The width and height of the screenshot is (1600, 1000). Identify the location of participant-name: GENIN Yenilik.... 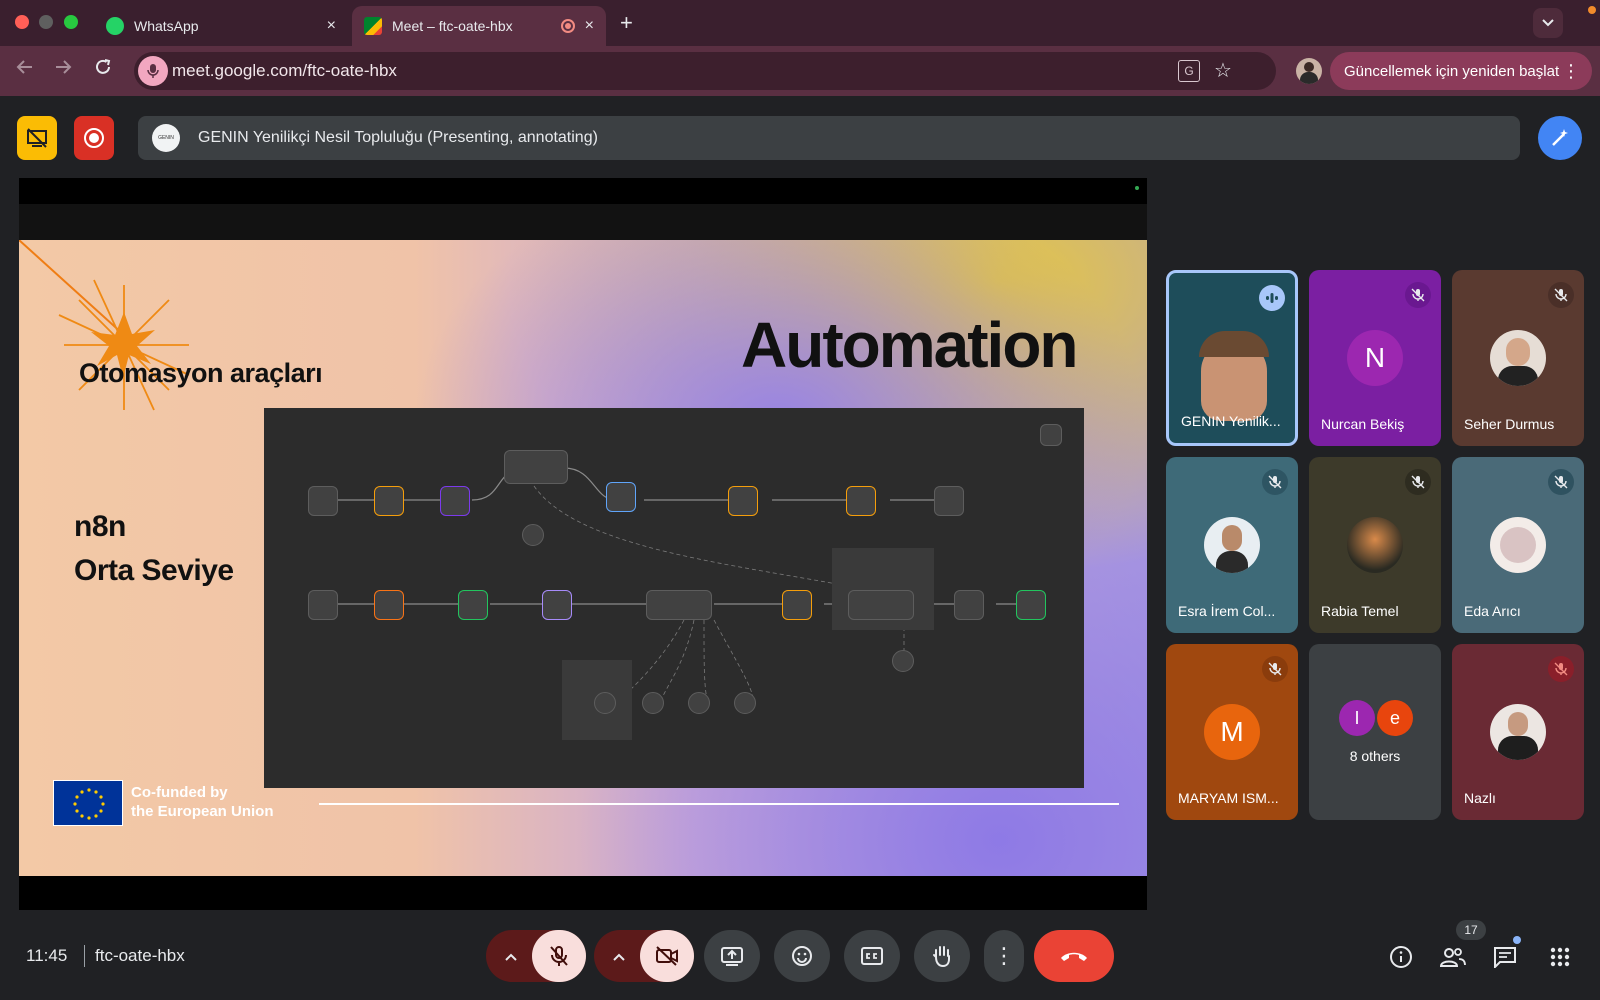
(1231, 421).